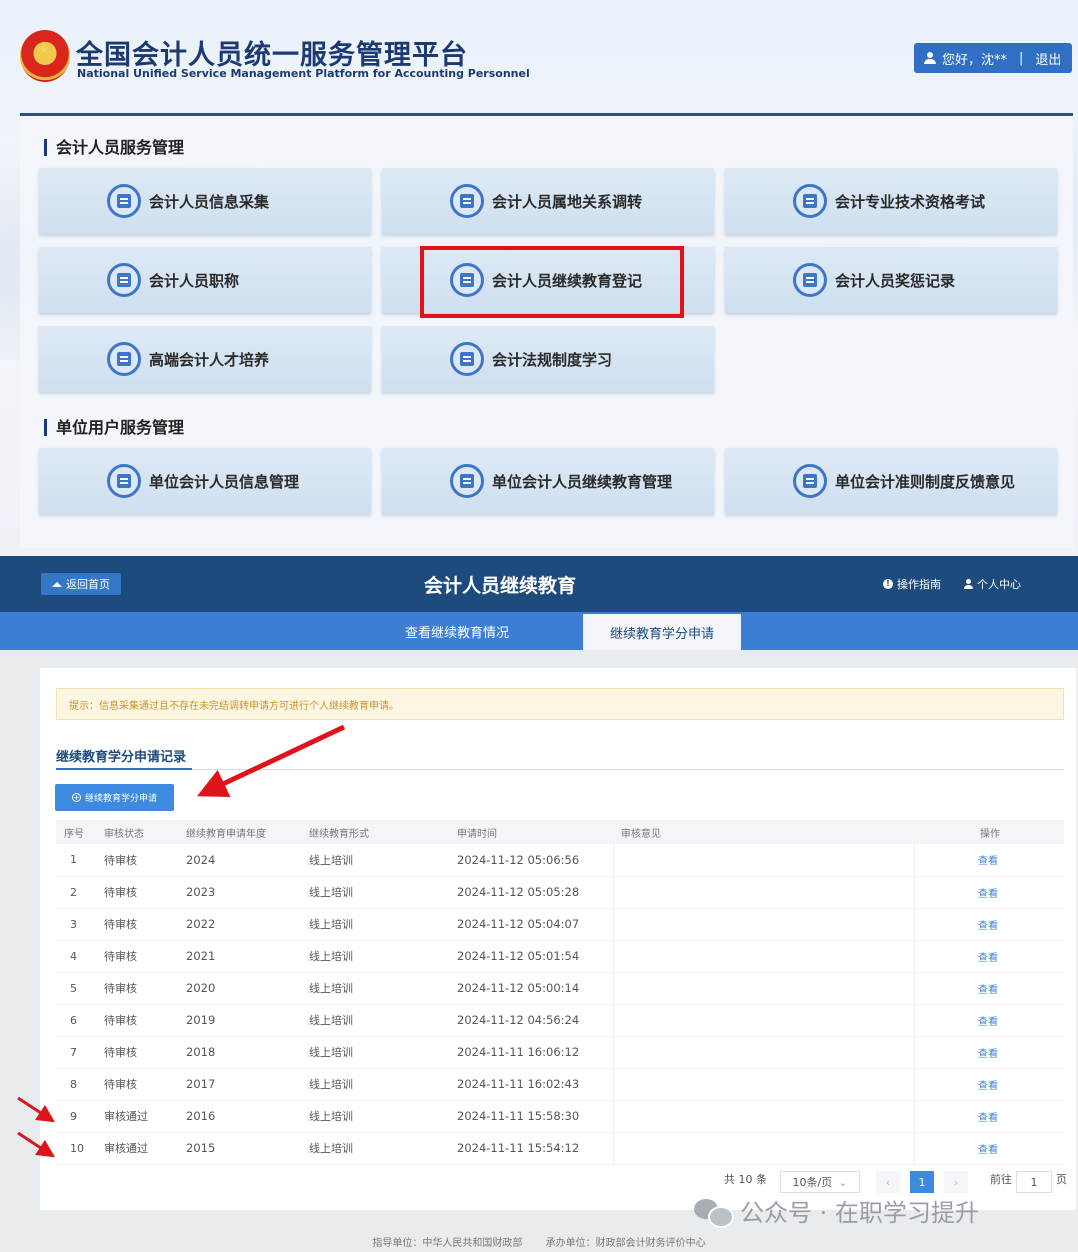 The width and height of the screenshot is (1078, 1252). Describe the element at coordinates (859, 1213) in the screenshot. I see `watermark-text: 公众号 · 在职学习提升` at that location.